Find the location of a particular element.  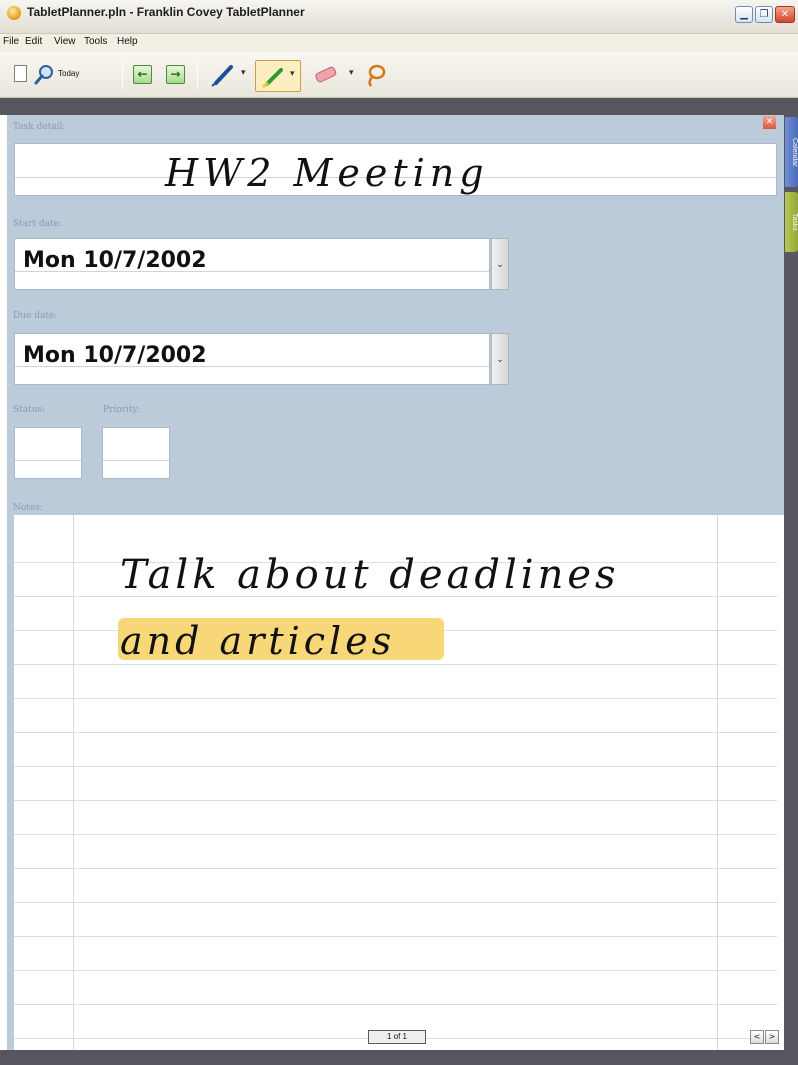

pen-icon is located at coordinates (223, 75).